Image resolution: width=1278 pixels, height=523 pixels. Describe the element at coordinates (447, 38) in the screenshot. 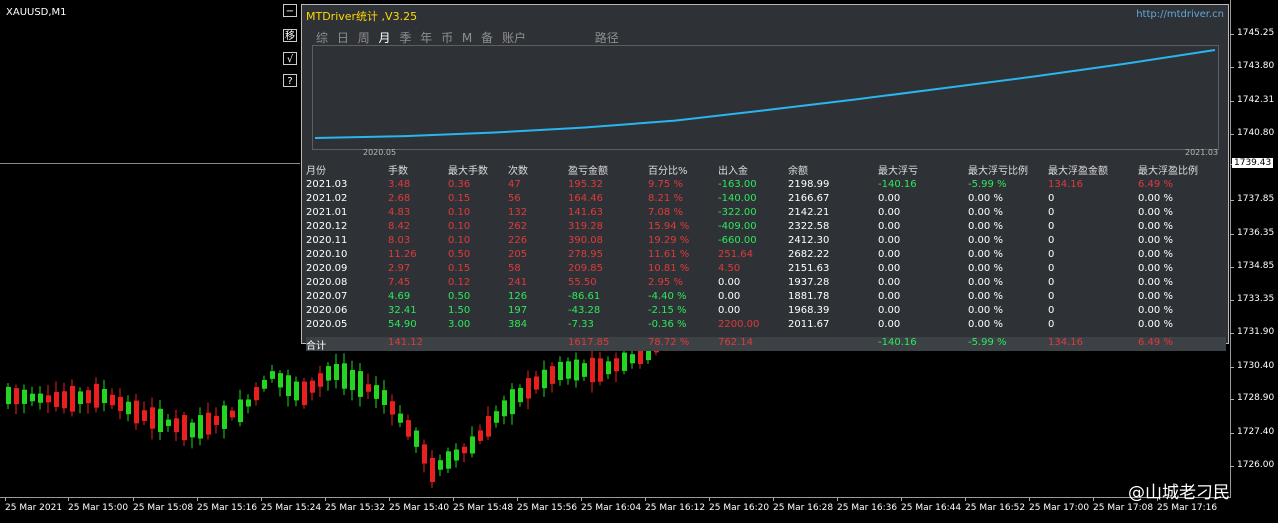

I see `tab-currency: 币` at that location.